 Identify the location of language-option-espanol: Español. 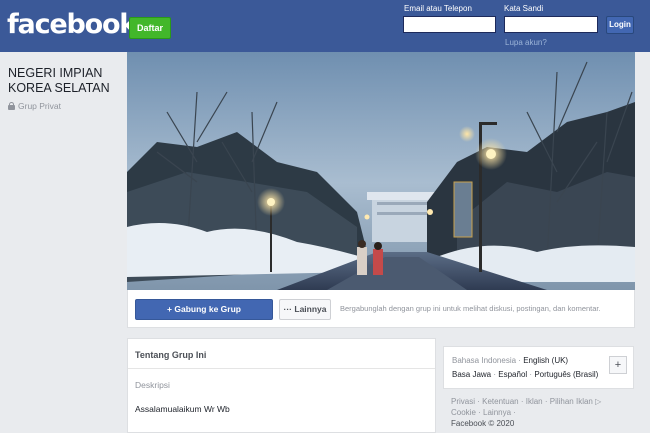
(512, 374).